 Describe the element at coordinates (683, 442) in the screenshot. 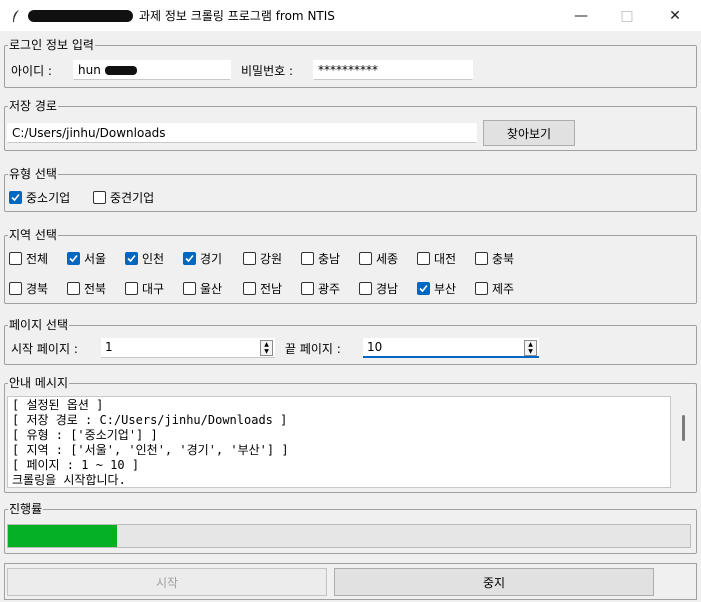

I see `message-scrollbar` at that location.